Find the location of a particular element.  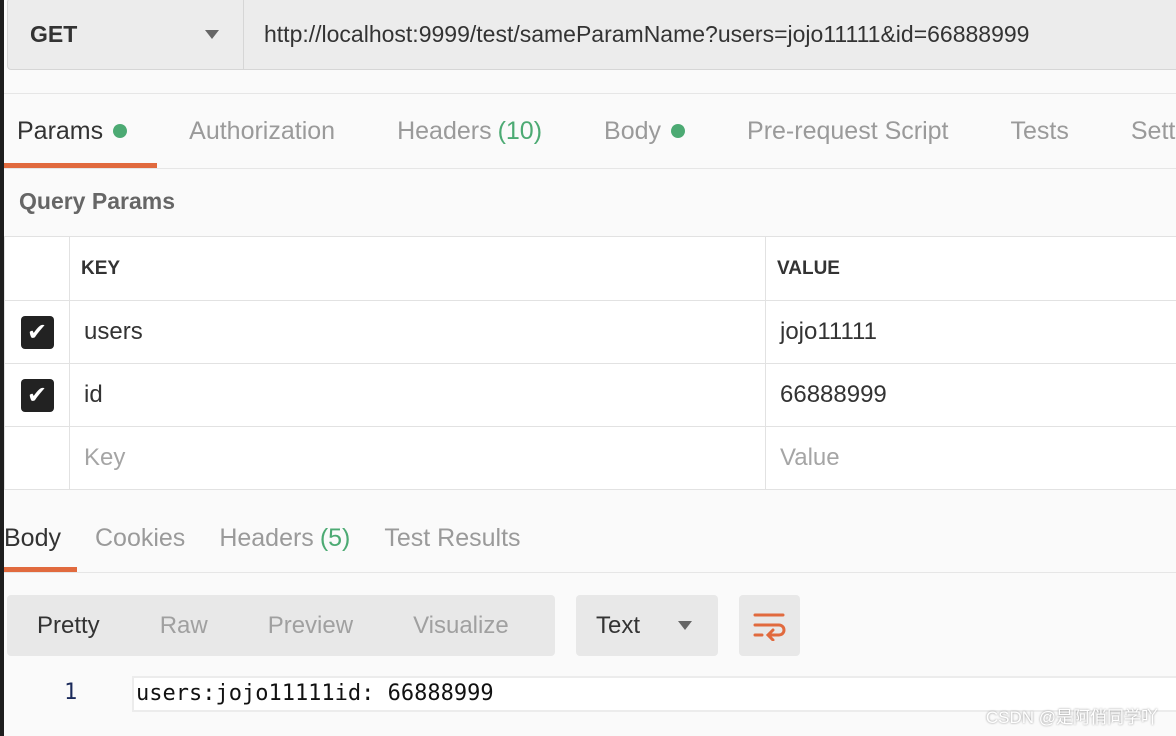

table-row-new: Key Value is located at coordinates (590, 458).